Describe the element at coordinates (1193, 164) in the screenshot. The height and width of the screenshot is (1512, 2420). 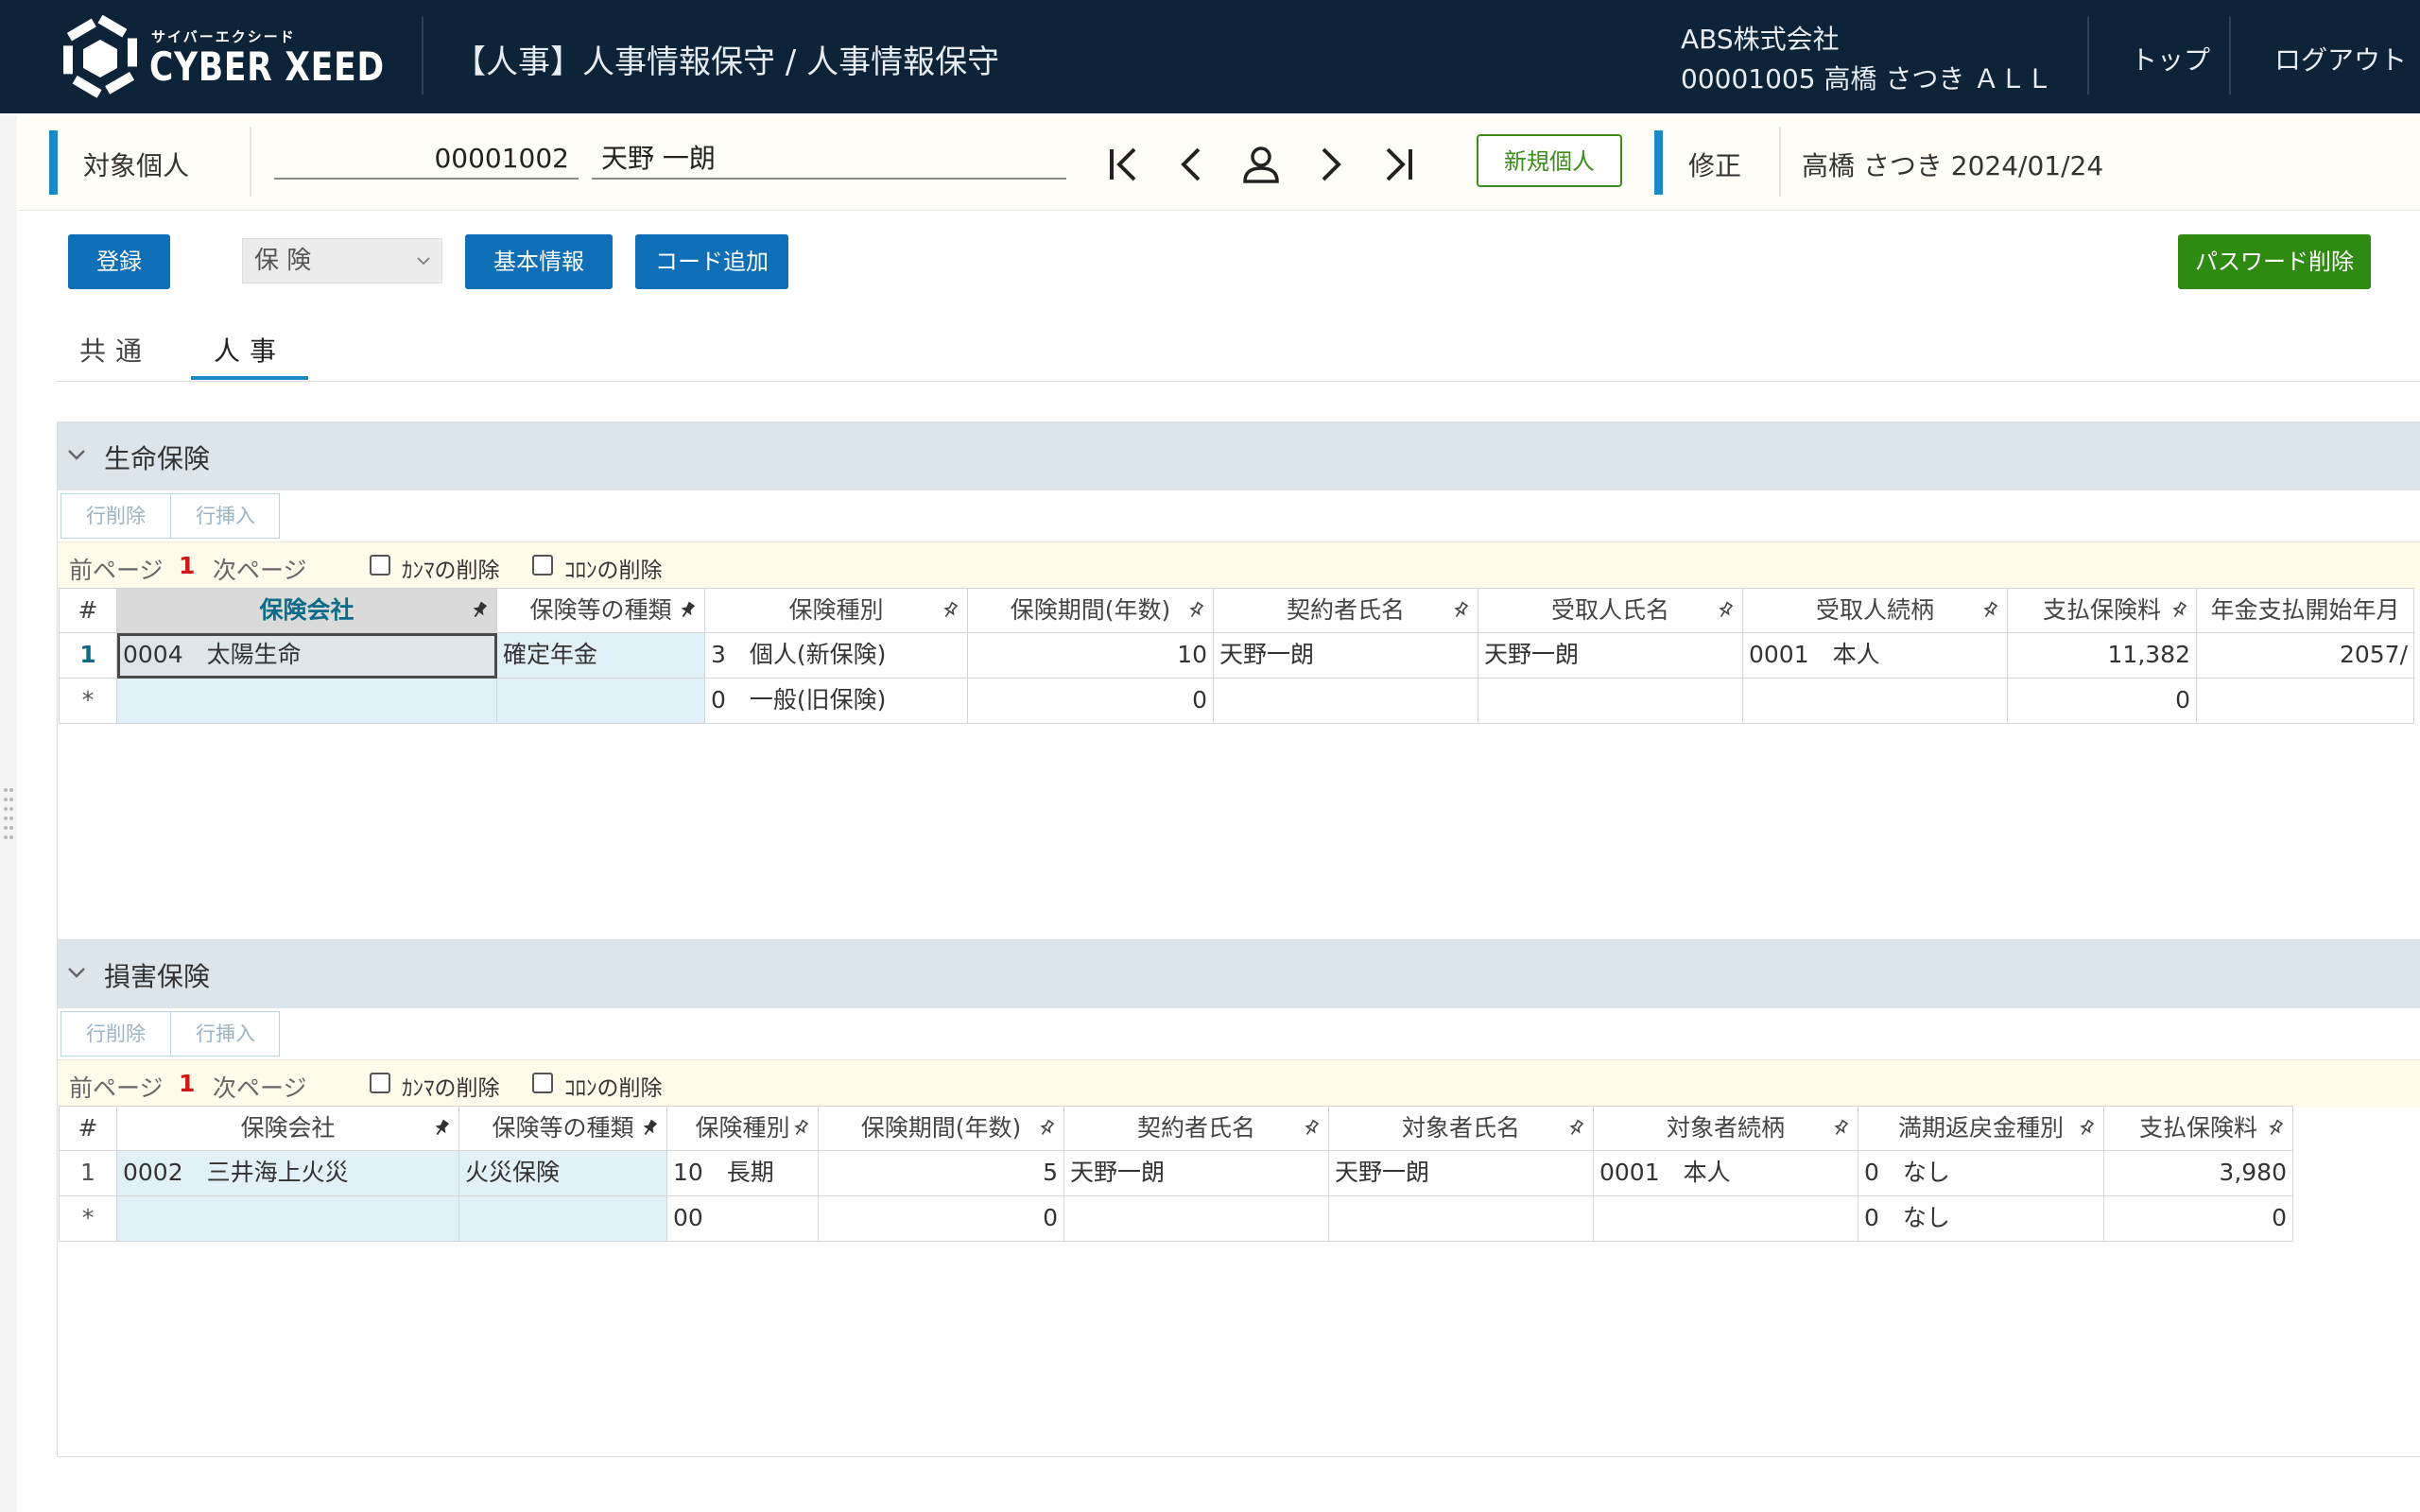
I see `previous-record-icon` at that location.